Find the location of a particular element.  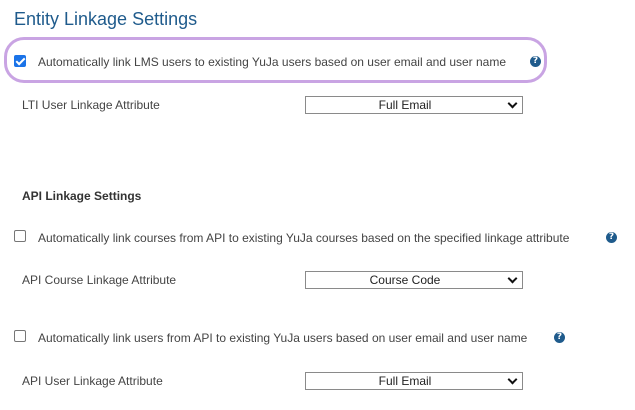

api-course-attribute-select: Course Code is located at coordinates (414, 280).